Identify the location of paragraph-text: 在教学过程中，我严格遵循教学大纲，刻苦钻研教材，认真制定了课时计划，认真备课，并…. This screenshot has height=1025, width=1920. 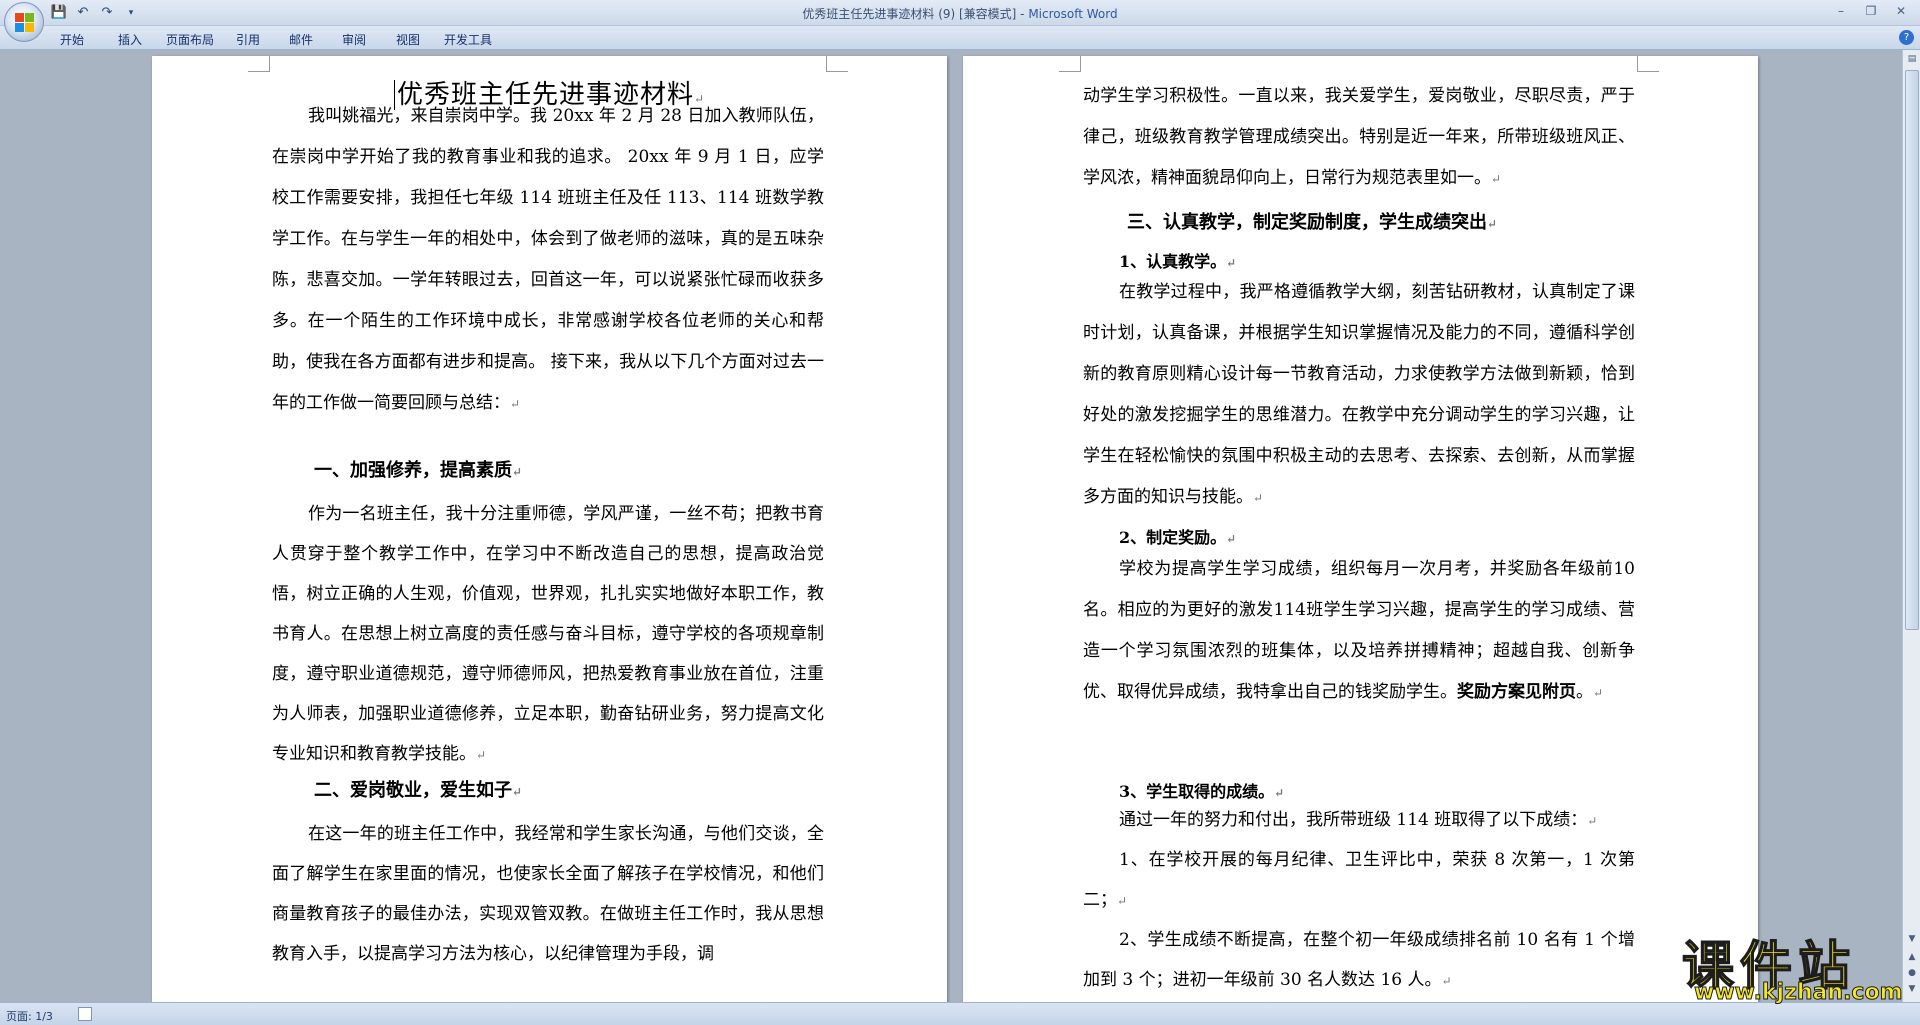
(1359, 394).